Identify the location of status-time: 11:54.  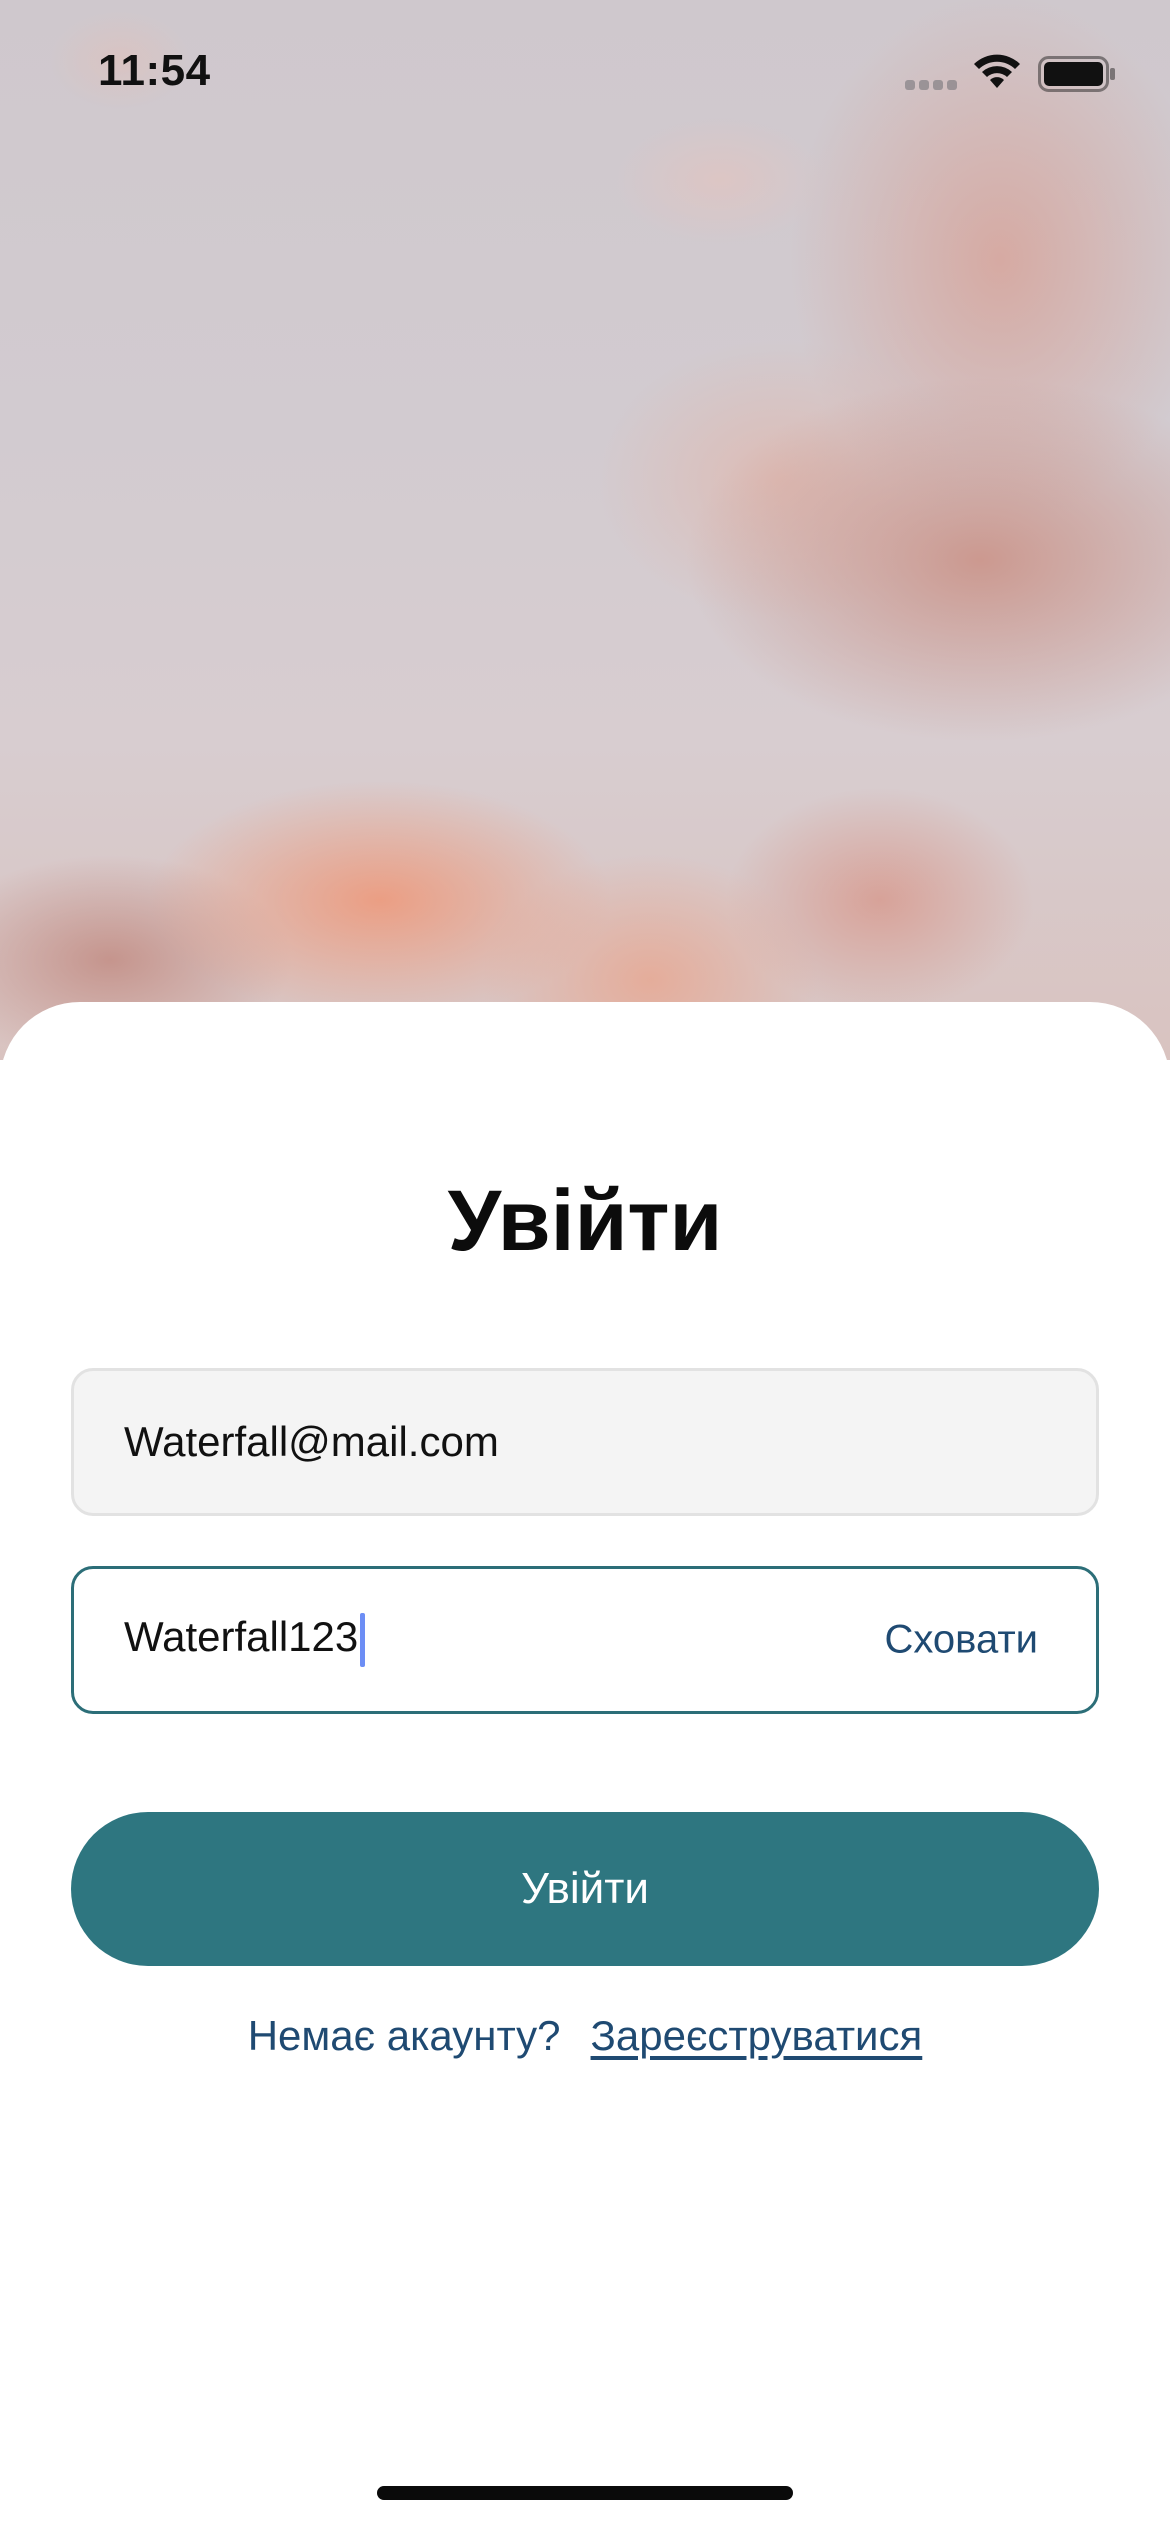
(154, 70).